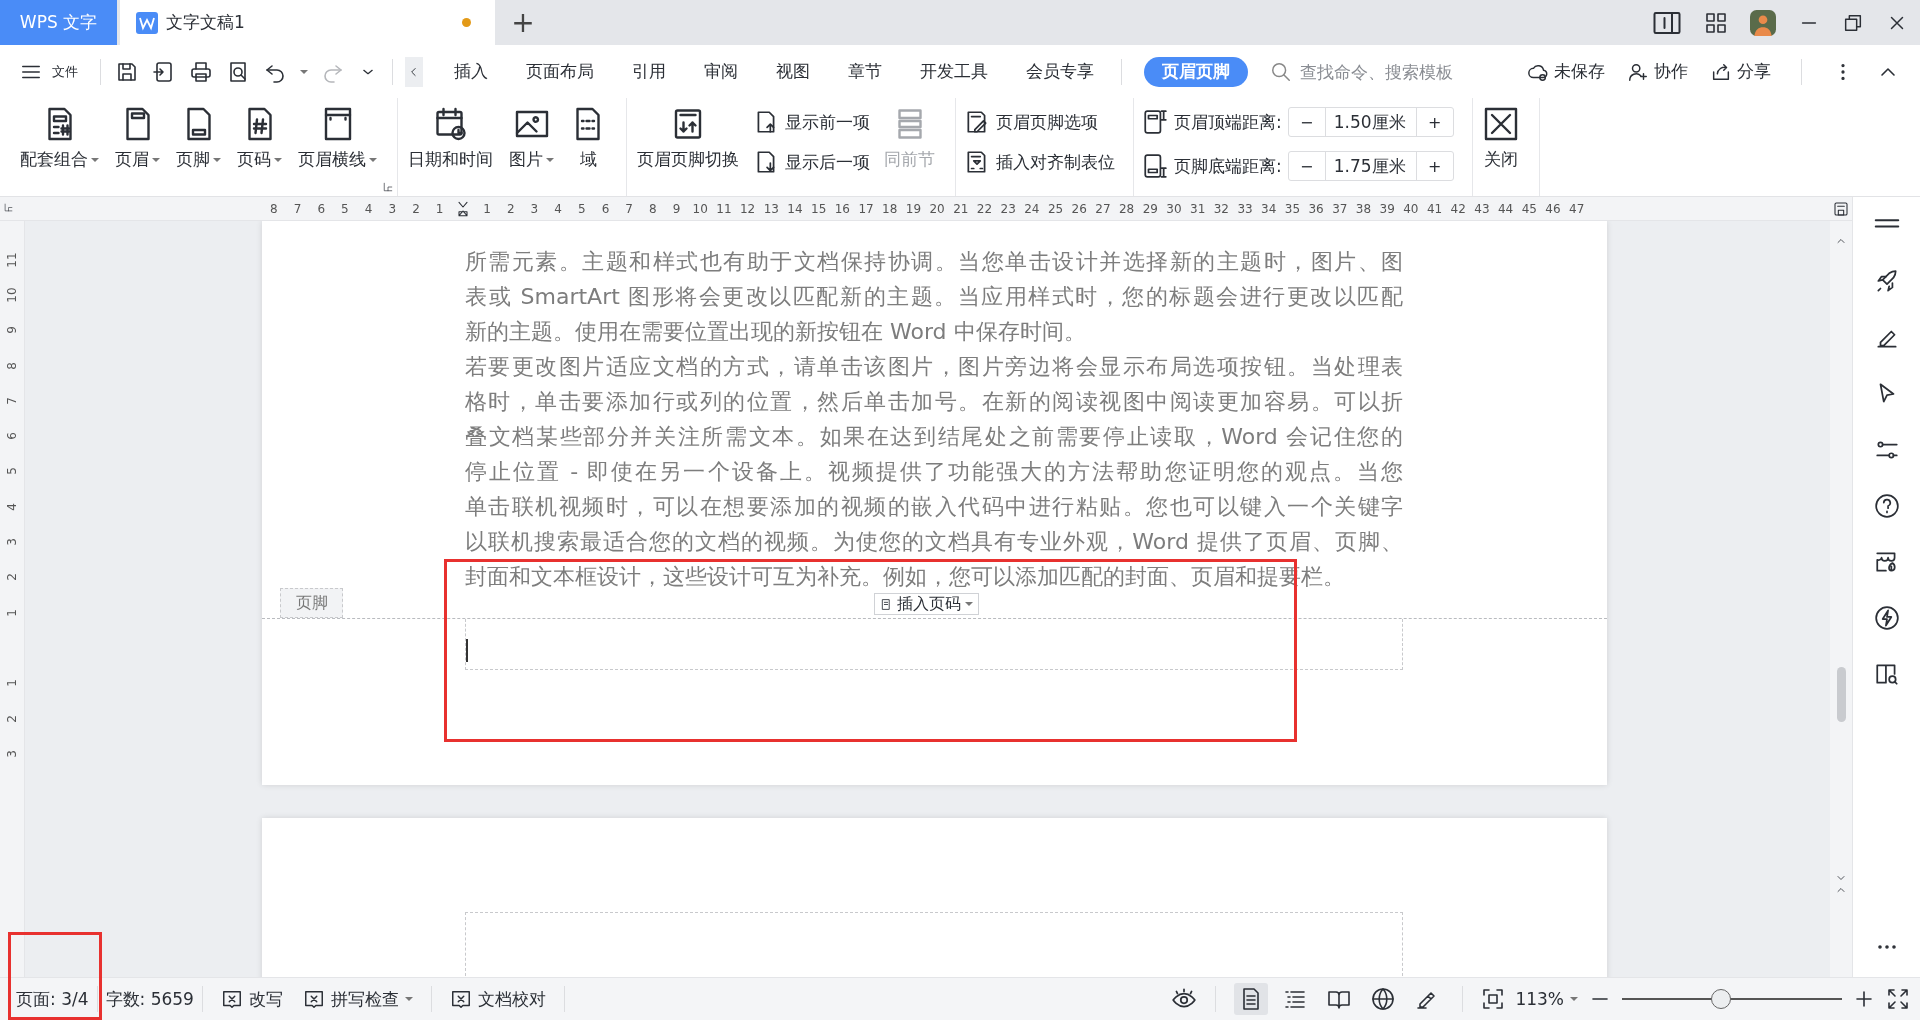 This screenshot has width=1920, height=1020. I want to click on ruler-number: 45, so click(1529, 208).